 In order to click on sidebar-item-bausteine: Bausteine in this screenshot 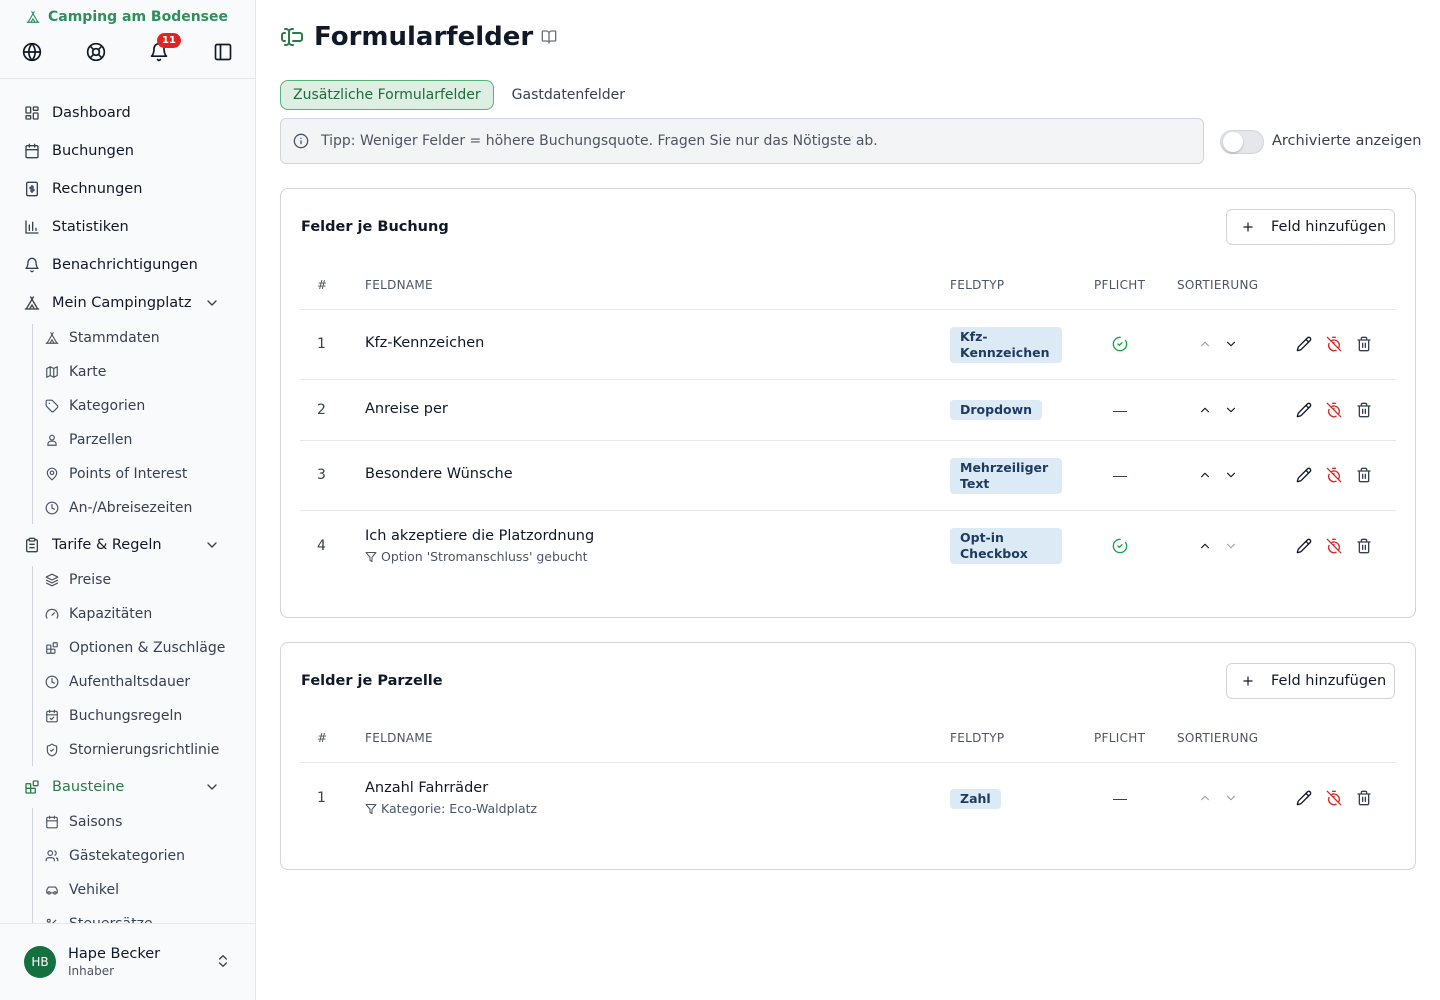, I will do `click(128, 787)`.